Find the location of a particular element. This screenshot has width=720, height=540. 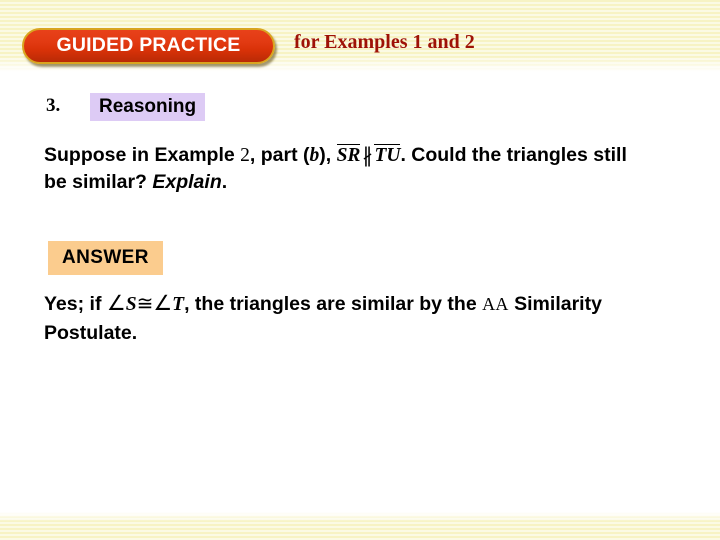

segment-sr: SR is located at coordinates (348, 155).